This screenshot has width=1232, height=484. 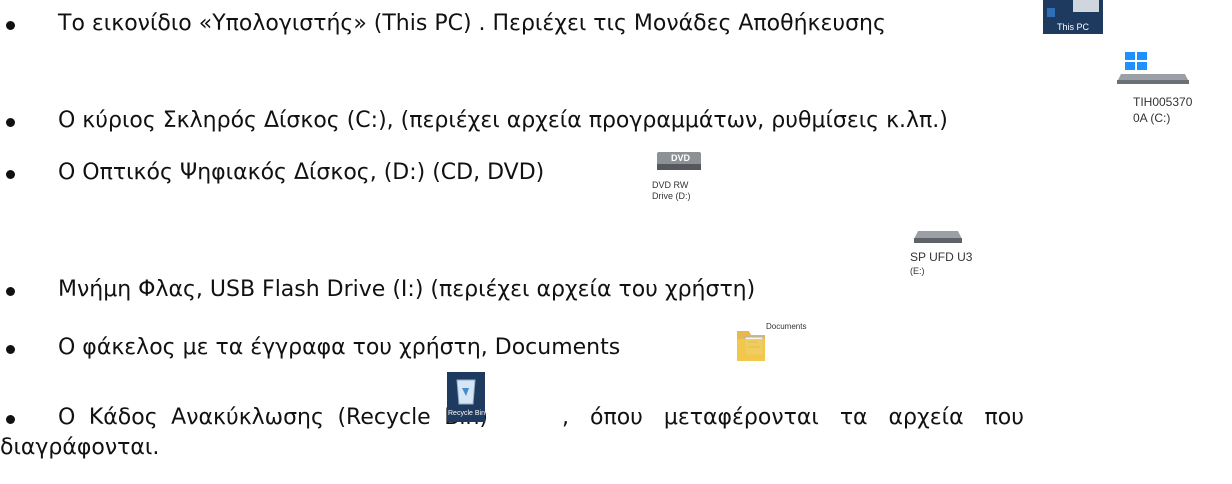 I want to click on usb-drive-icon, so click(x=942, y=237).